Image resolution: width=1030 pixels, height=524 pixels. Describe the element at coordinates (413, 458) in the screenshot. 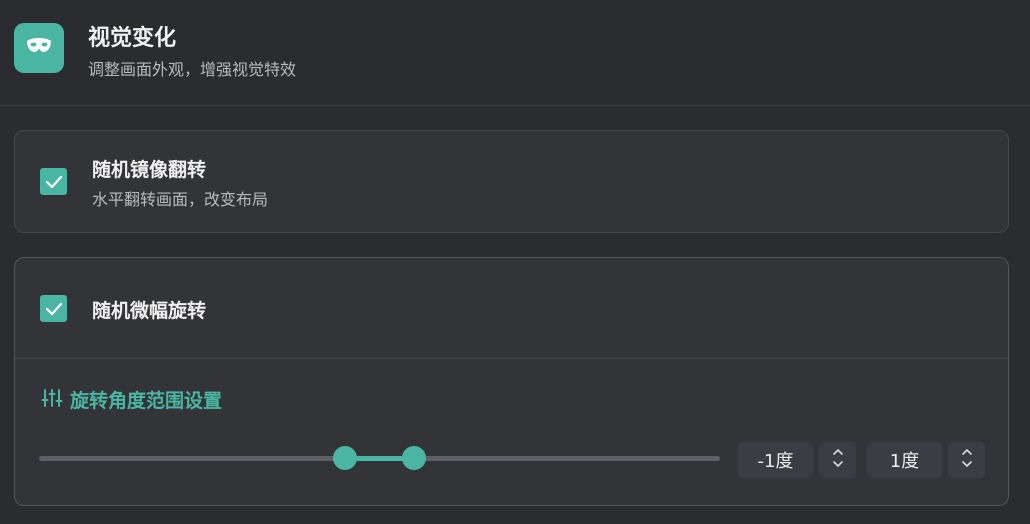

I see `slider-max-thumb` at that location.